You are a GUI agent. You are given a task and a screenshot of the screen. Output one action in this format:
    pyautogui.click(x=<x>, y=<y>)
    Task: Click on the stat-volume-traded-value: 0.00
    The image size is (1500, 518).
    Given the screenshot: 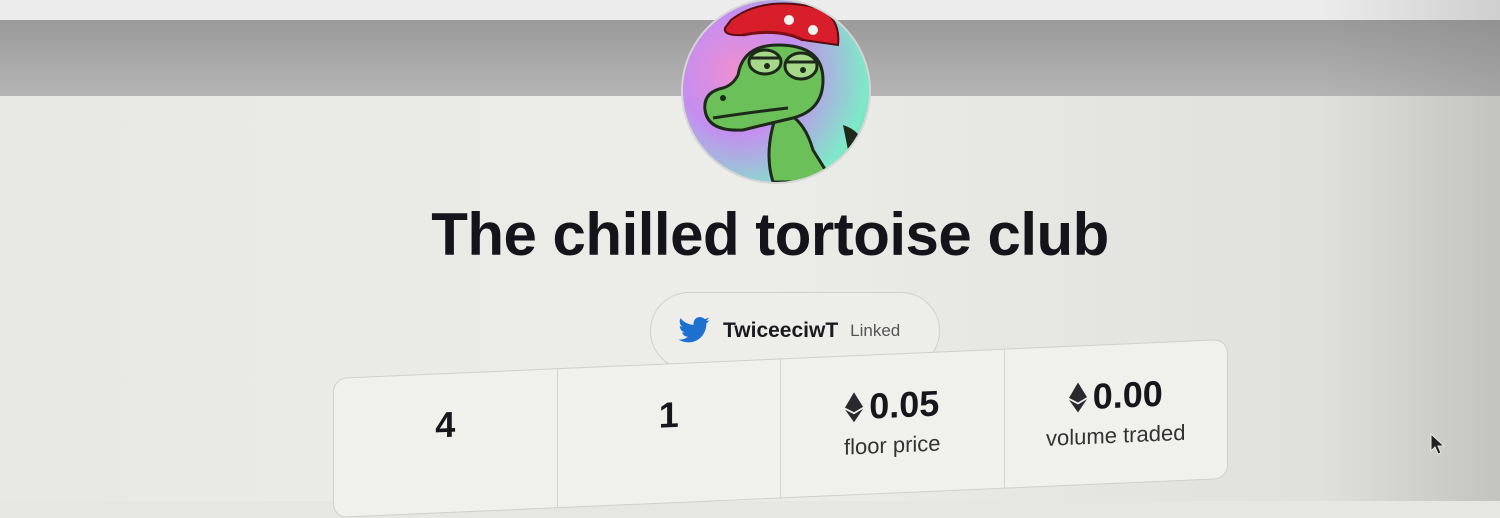 What is the action you would take?
    pyautogui.click(x=1127, y=394)
    